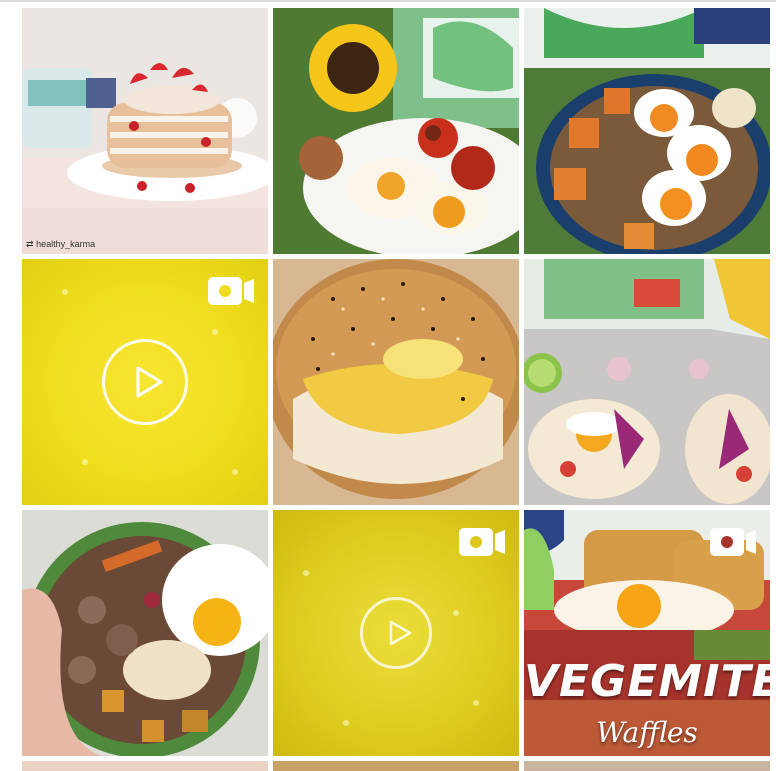 The width and height of the screenshot is (776, 771). Describe the element at coordinates (647, 633) in the screenshot. I see `post-tile-vegemite-waffles: VEGEMITE Waffles` at that location.